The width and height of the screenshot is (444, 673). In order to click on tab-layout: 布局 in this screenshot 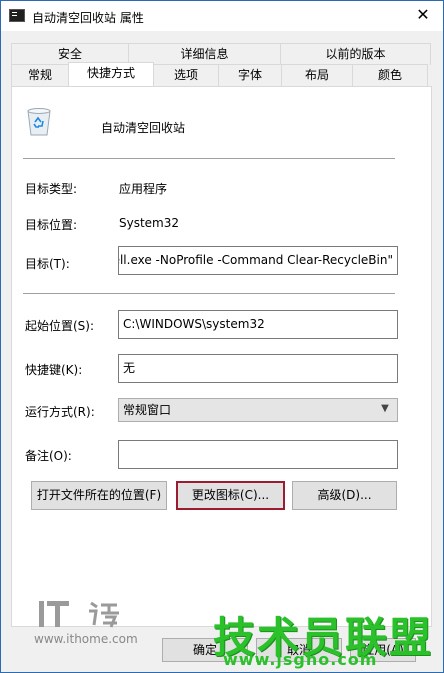, I will do `click(317, 75)`.